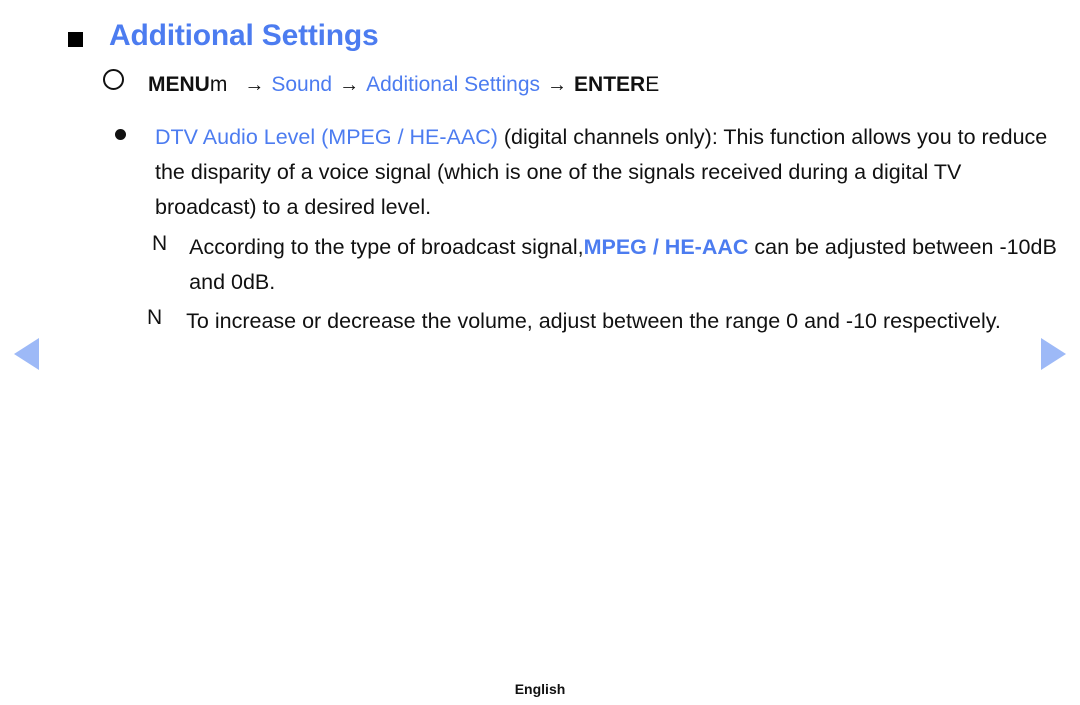 The image size is (1080, 705). What do you see at coordinates (652, 84) in the screenshot?
I see `enter-key-glyph: E` at bounding box center [652, 84].